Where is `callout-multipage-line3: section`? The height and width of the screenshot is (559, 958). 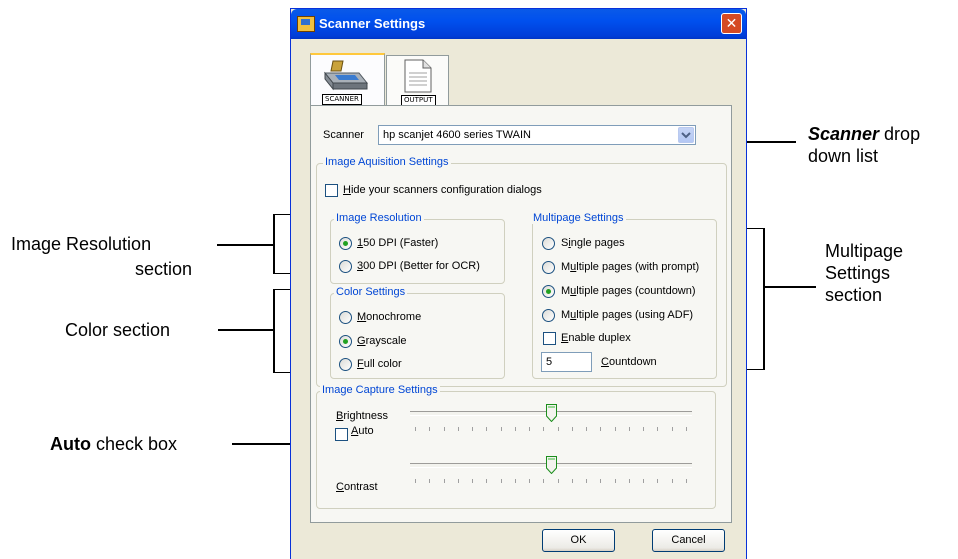
callout-multipage-line3: section is located at coordinates (854, 295).